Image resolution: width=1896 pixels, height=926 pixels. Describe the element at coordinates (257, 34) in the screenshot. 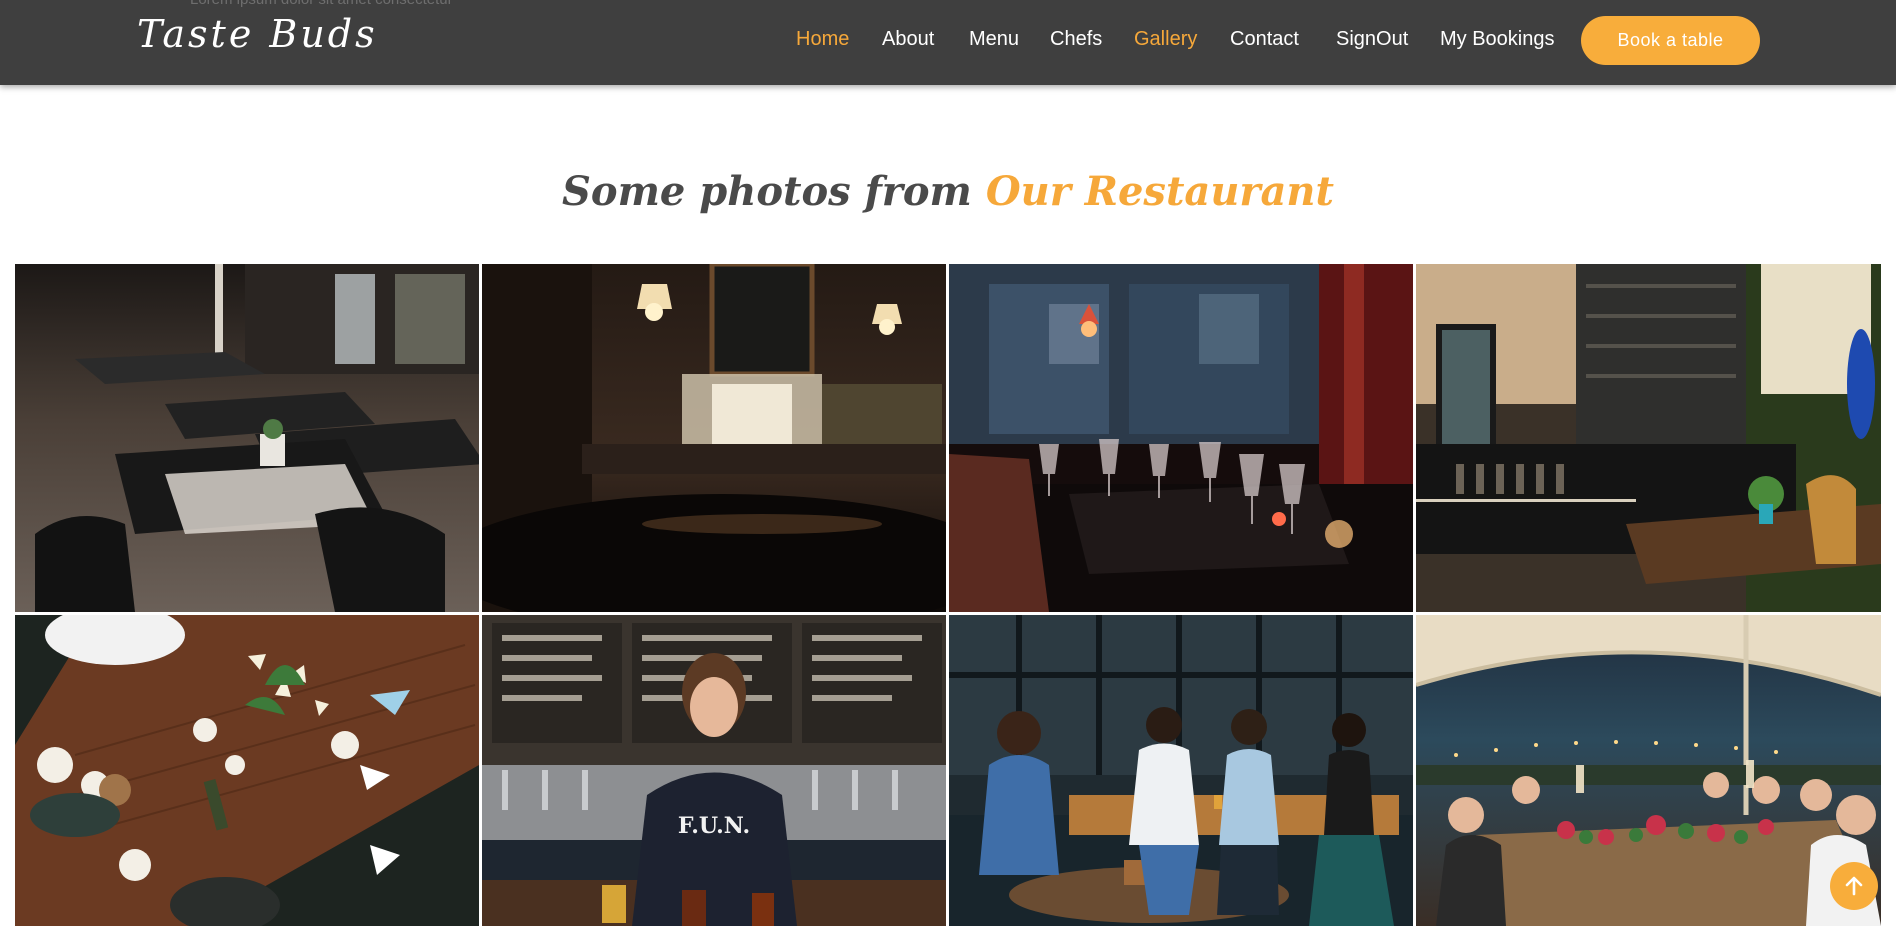

I see `site-logo: Taste Buds` at that location.